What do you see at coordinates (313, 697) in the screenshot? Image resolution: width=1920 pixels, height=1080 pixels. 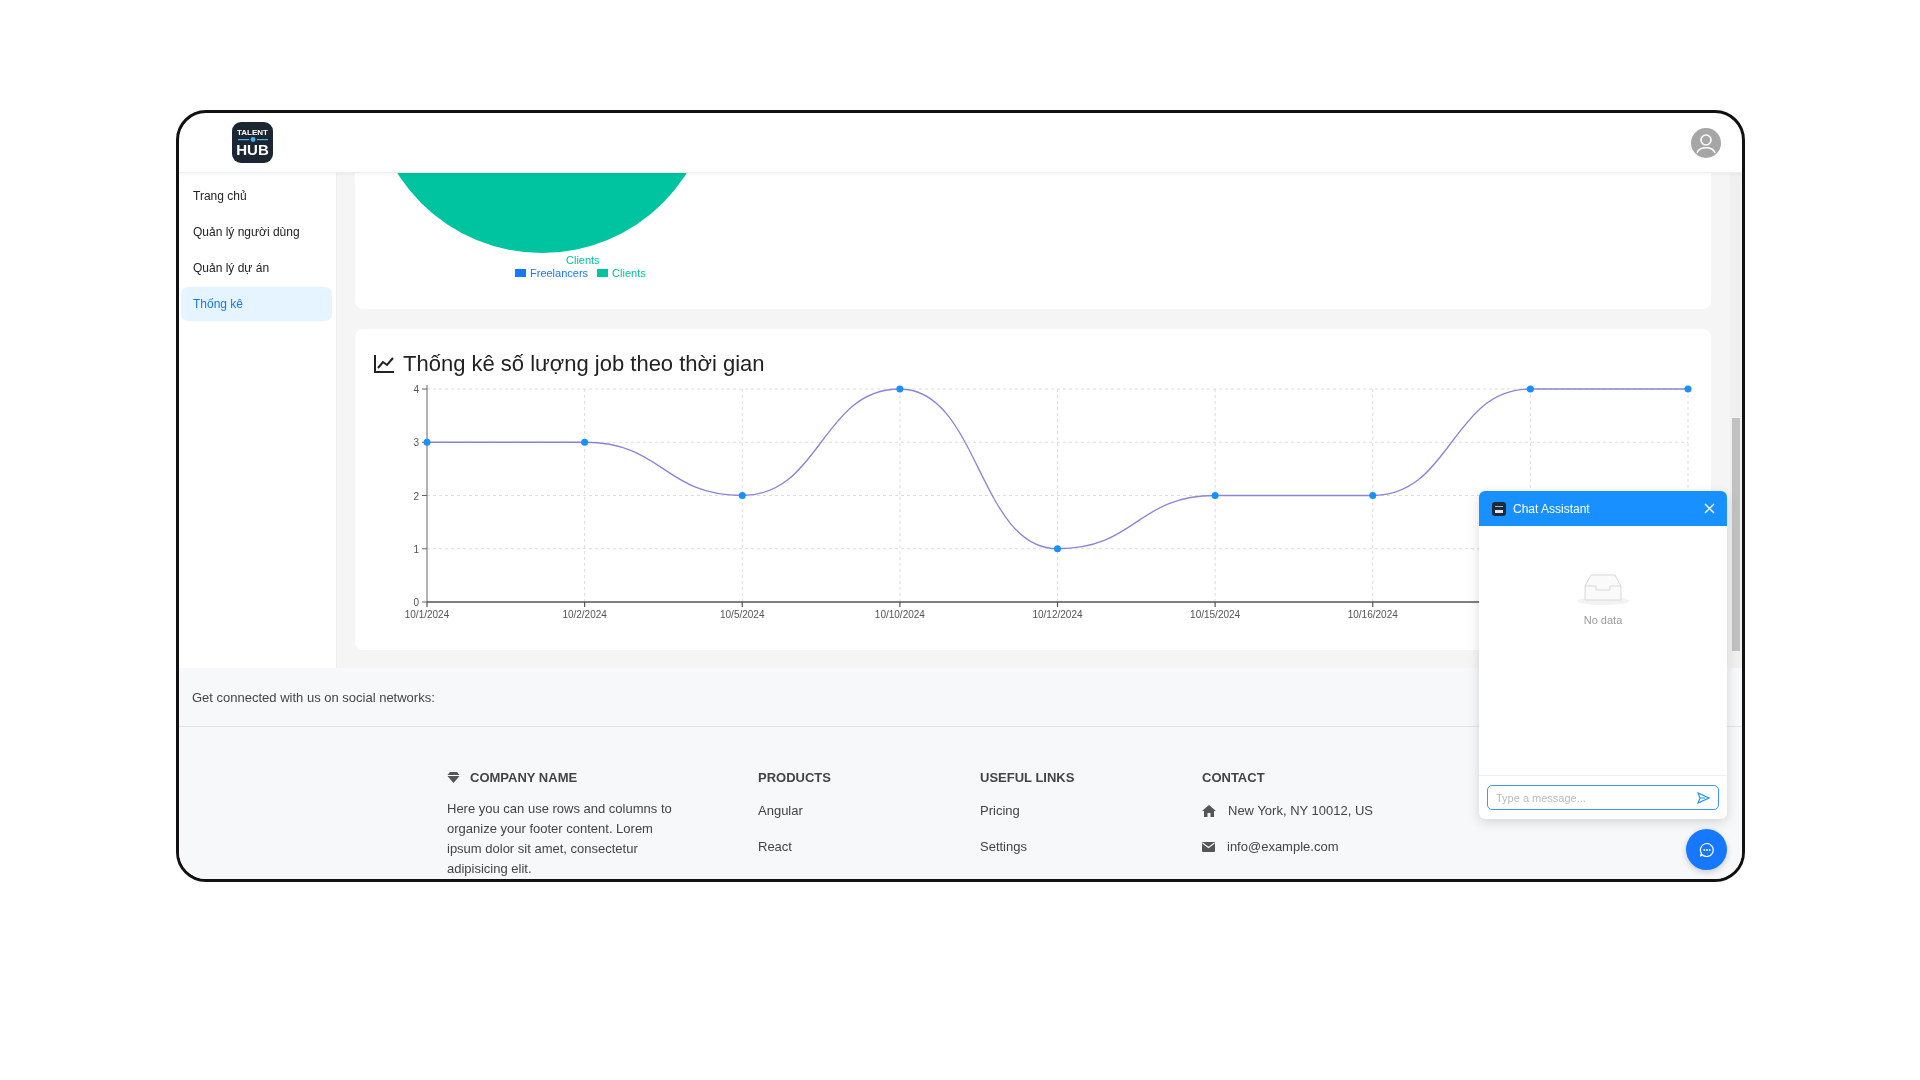 I see `social-text: Get connected with us on social networks:` at bounding box center [313, 697].